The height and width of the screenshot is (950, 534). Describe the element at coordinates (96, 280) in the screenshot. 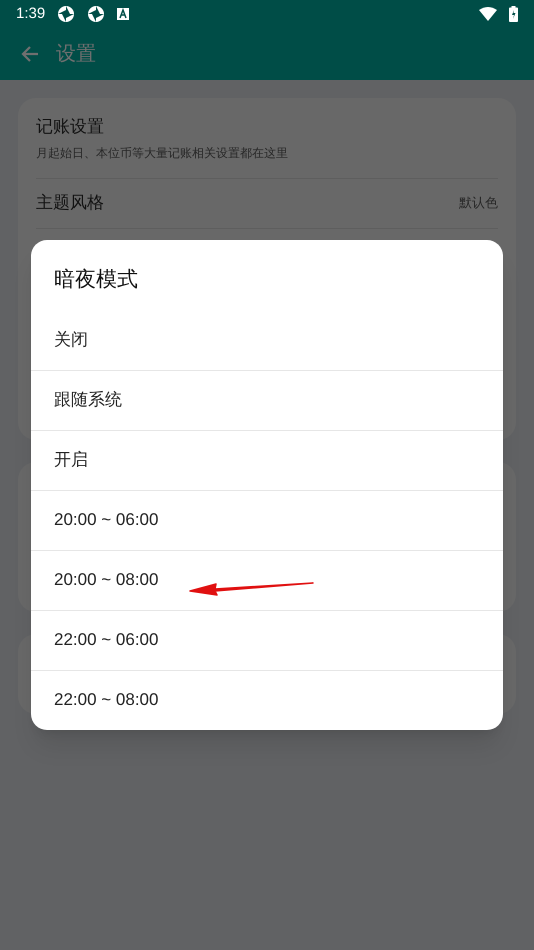

I see `dialog-title: 暗夜模式` at that location.